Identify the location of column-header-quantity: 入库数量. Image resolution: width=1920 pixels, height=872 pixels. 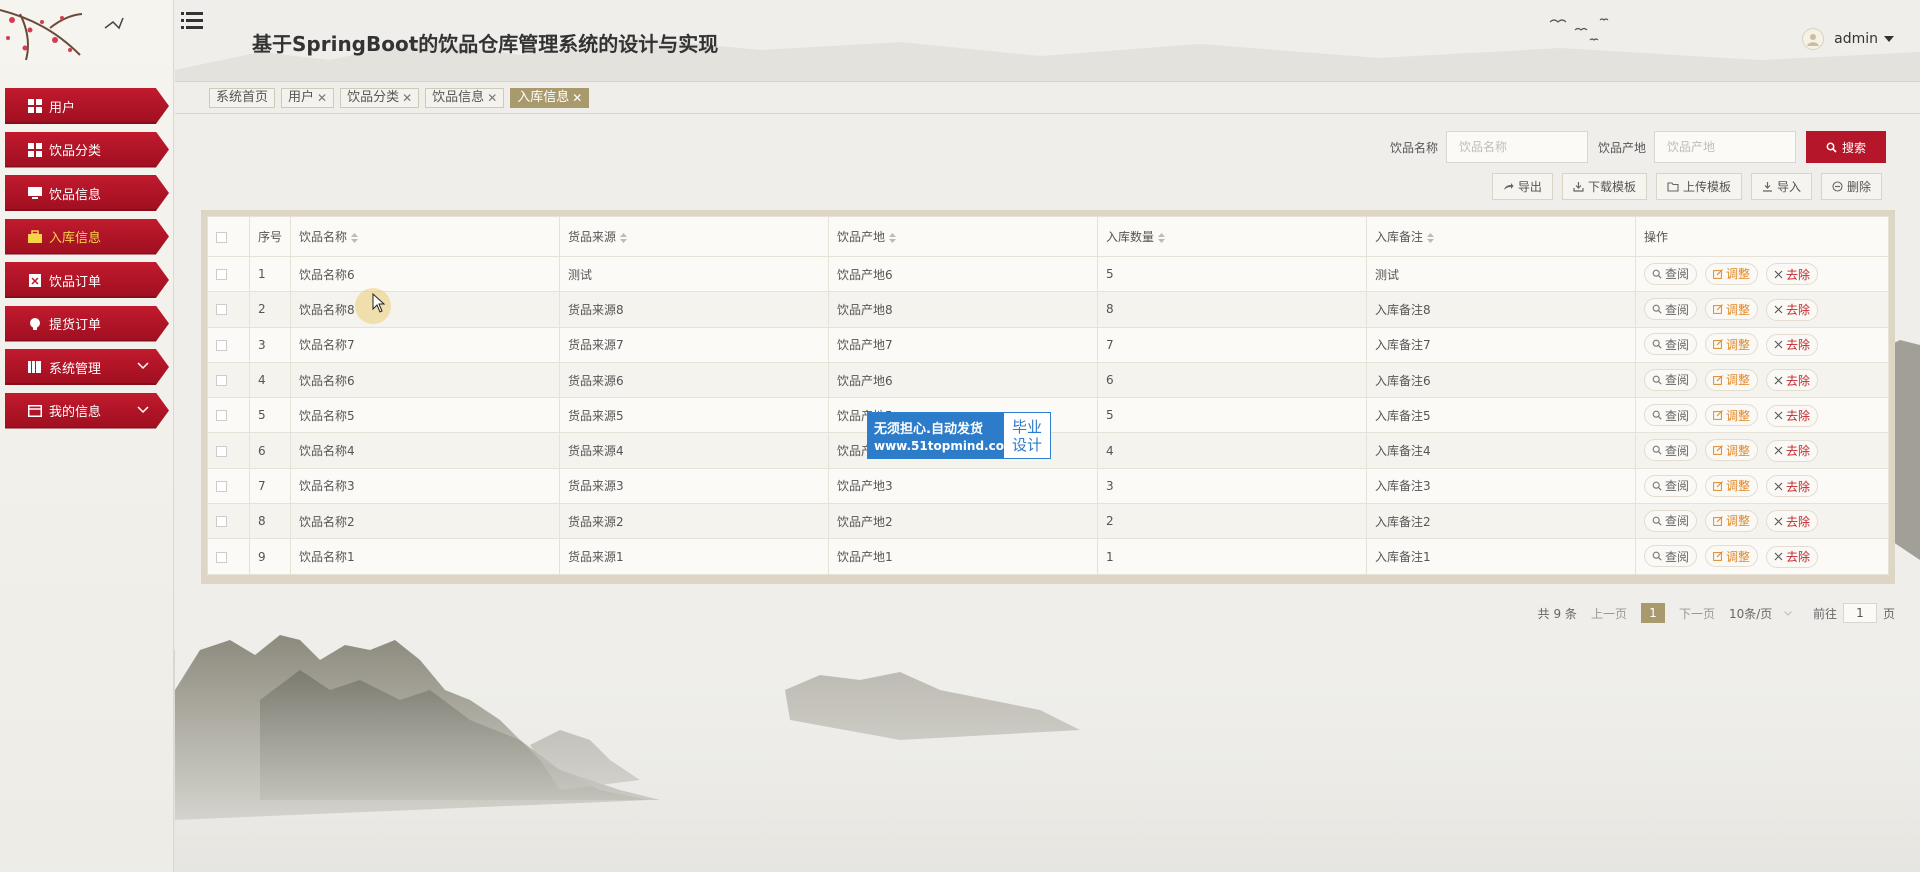
(1232, 236).